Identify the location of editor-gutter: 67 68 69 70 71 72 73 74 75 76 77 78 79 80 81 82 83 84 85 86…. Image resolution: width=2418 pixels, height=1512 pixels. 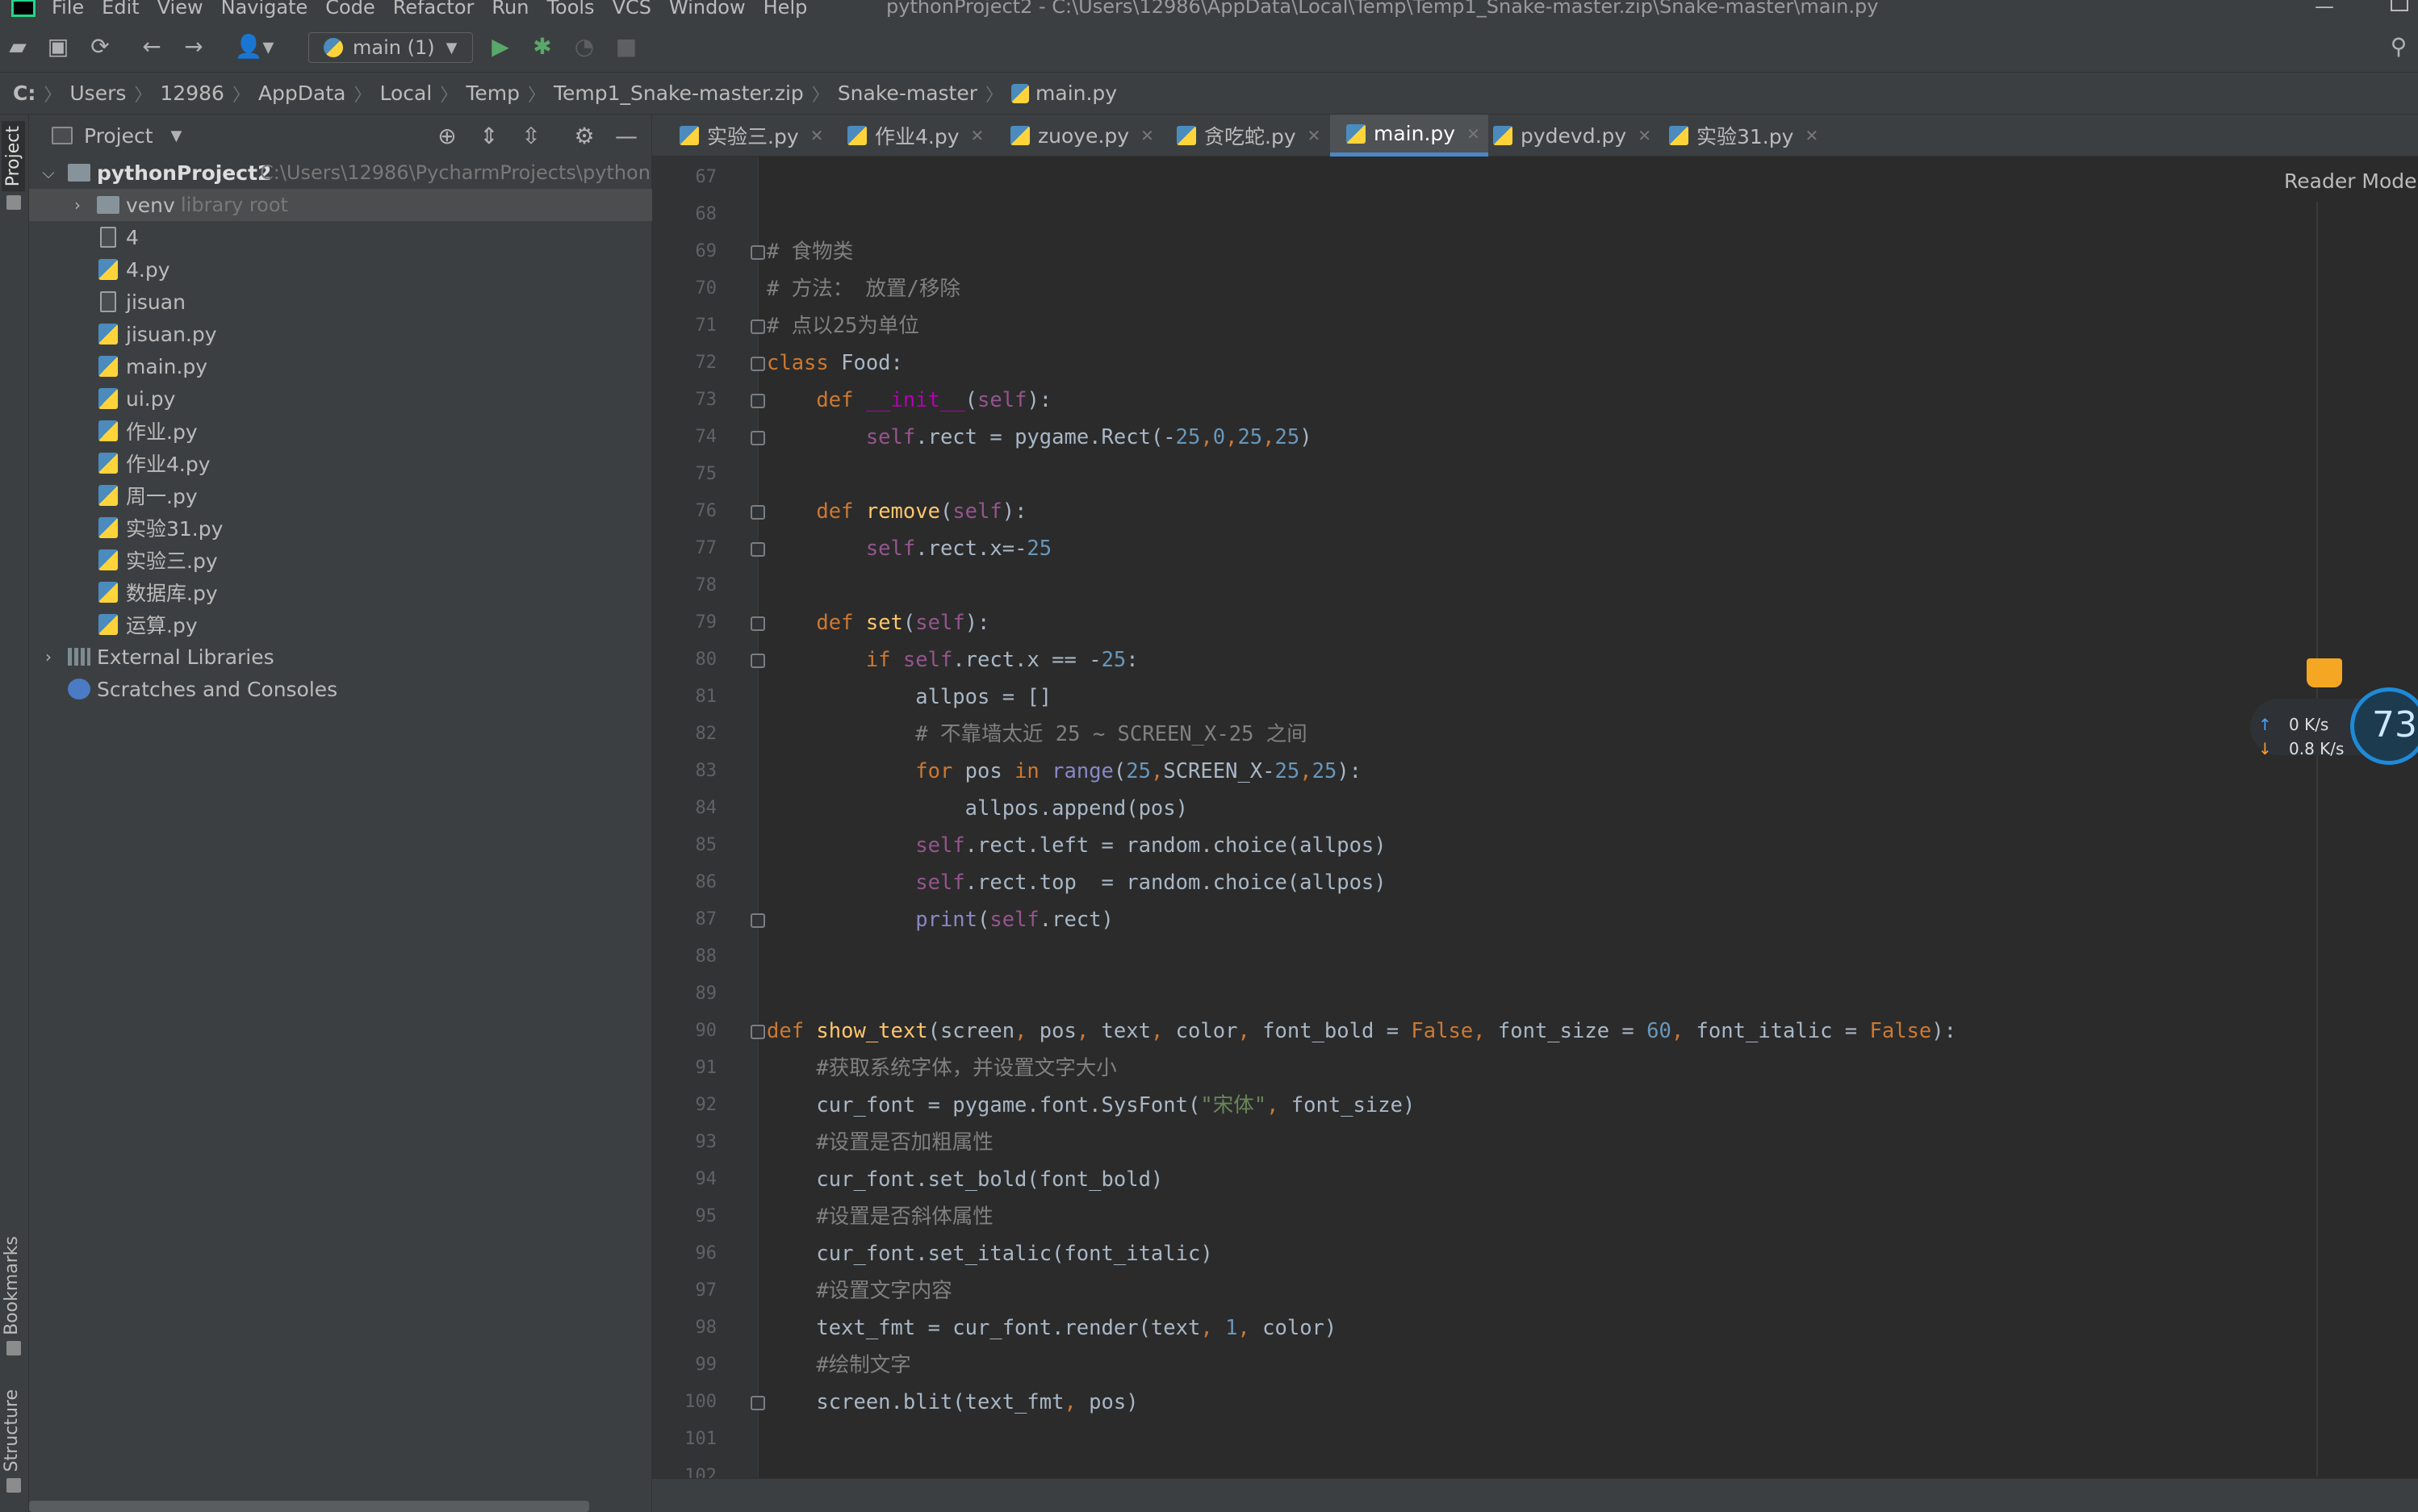
(708, 834).